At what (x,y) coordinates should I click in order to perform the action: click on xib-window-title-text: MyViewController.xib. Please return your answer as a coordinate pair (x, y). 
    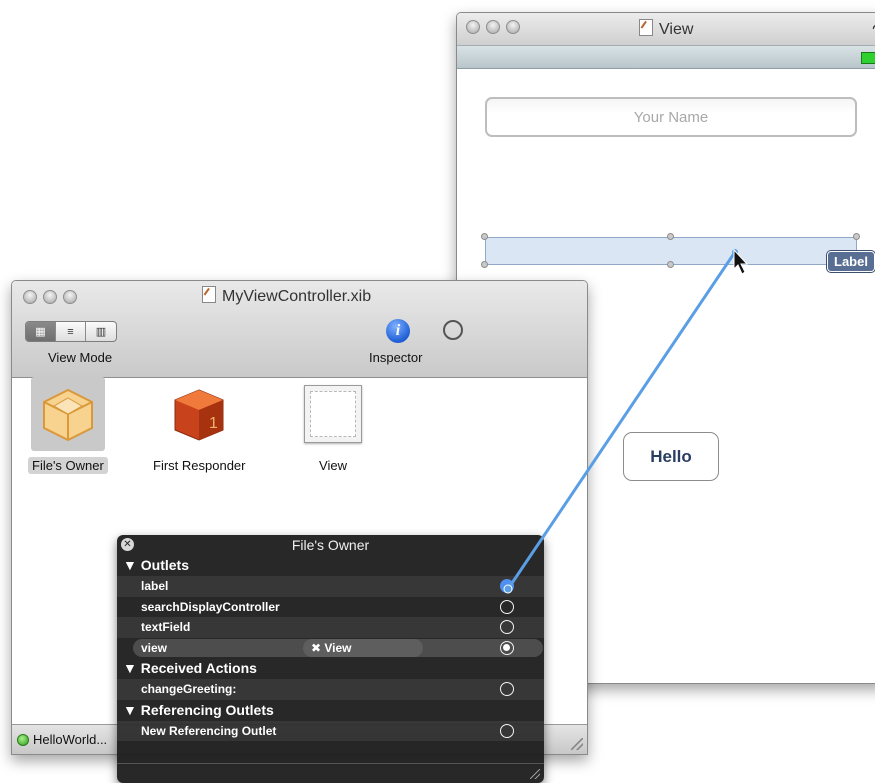
    Looking at the image, I should click on (297, 296).